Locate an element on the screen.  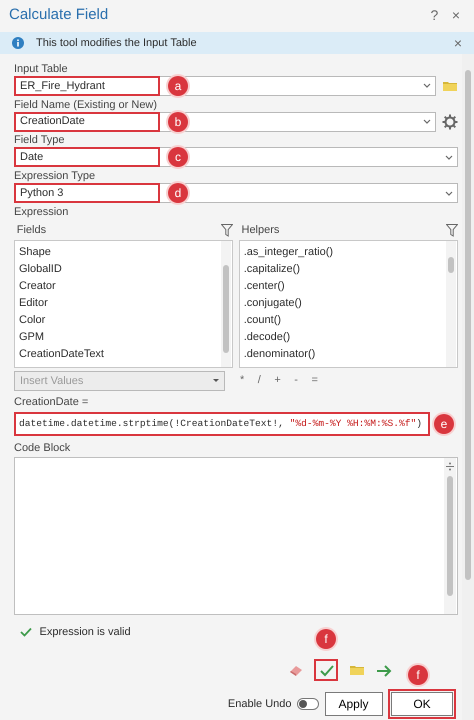
operator-button: - is located at coordinates (296, 380).